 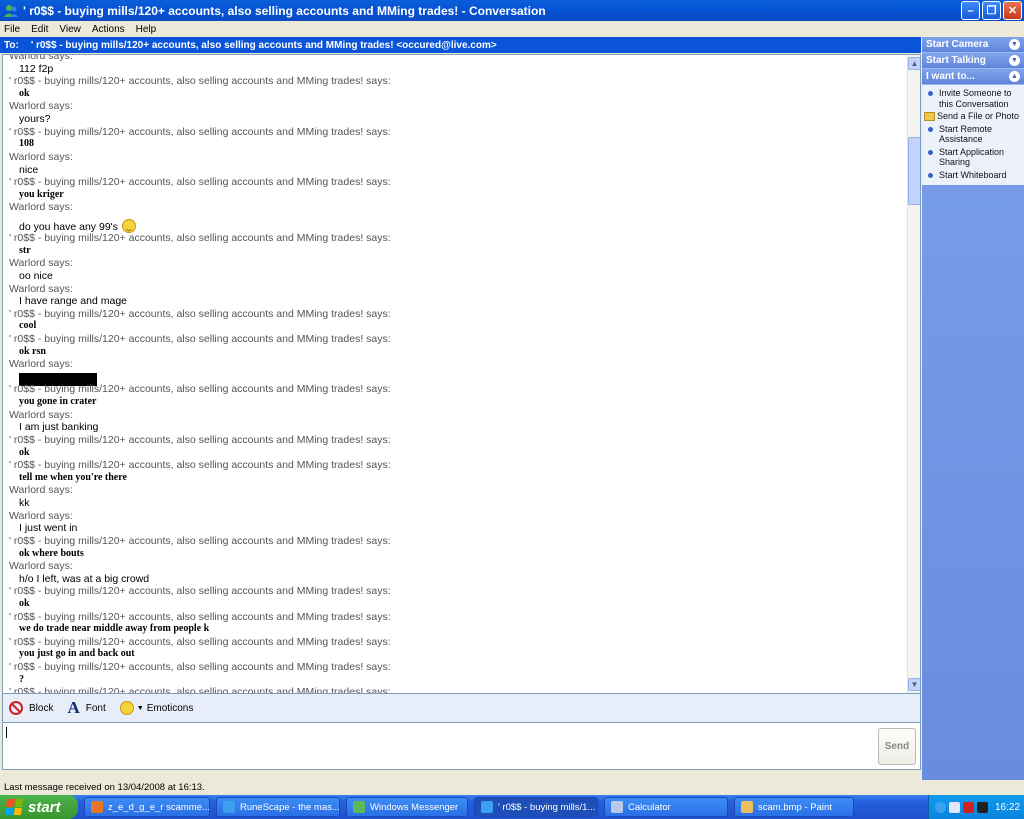 What do you see at coordinates (39, 29) in the screenshot?
I see `menu-edit: Edit` at bounding box center [39, 29].